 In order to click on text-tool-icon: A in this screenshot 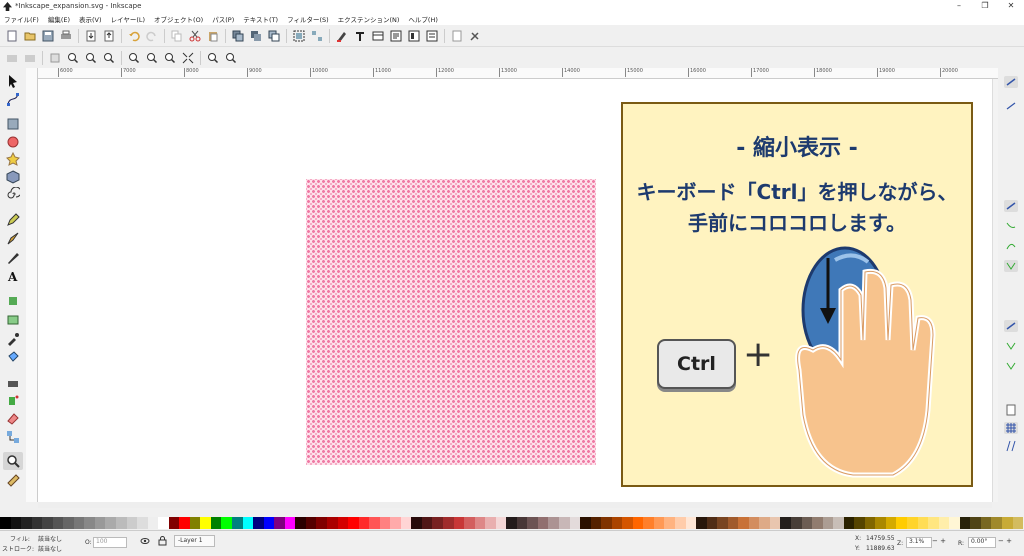, I will do `click(13, 276)`.